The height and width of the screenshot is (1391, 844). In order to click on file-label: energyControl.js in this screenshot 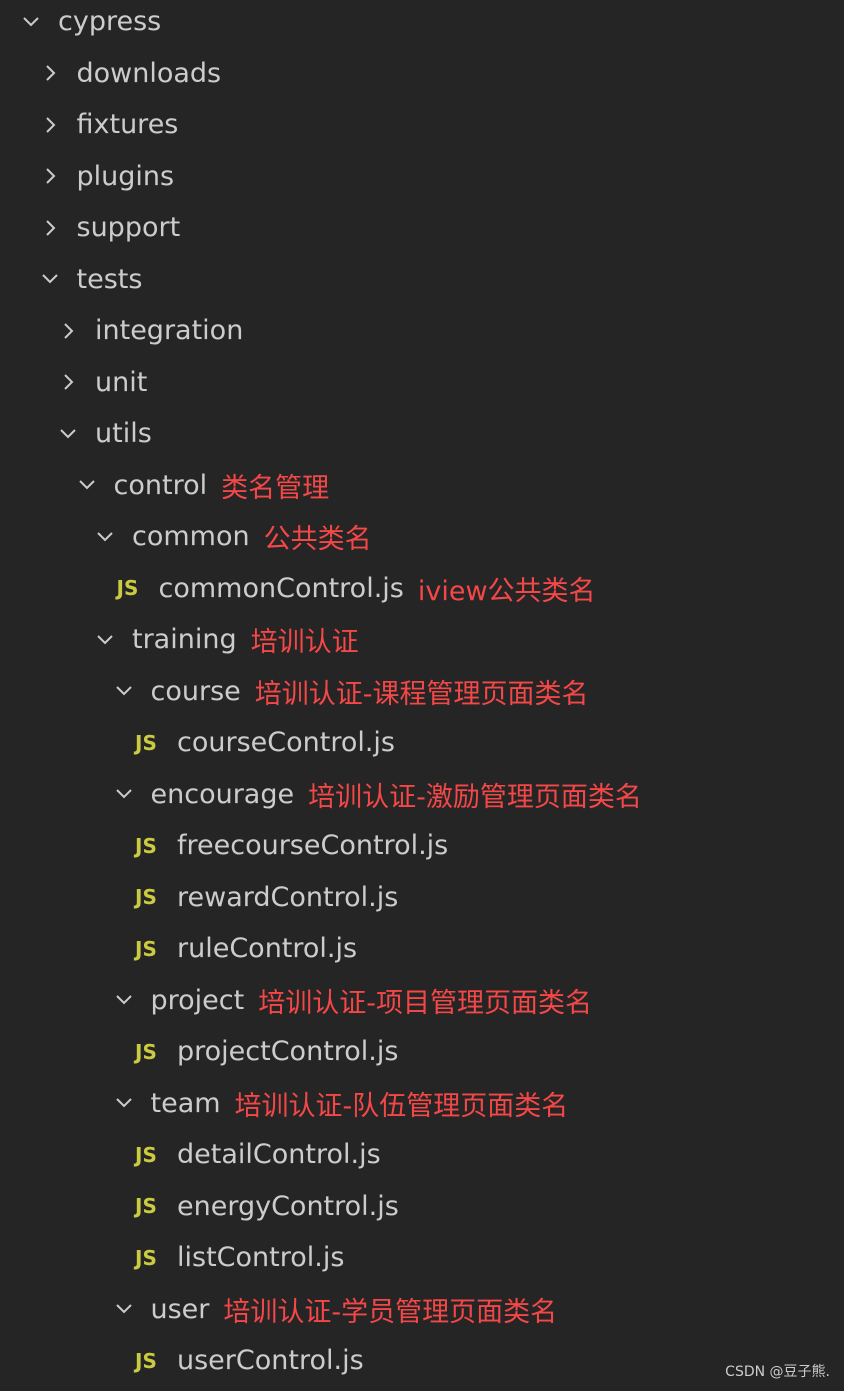, I will do `click(288, 1206)`.